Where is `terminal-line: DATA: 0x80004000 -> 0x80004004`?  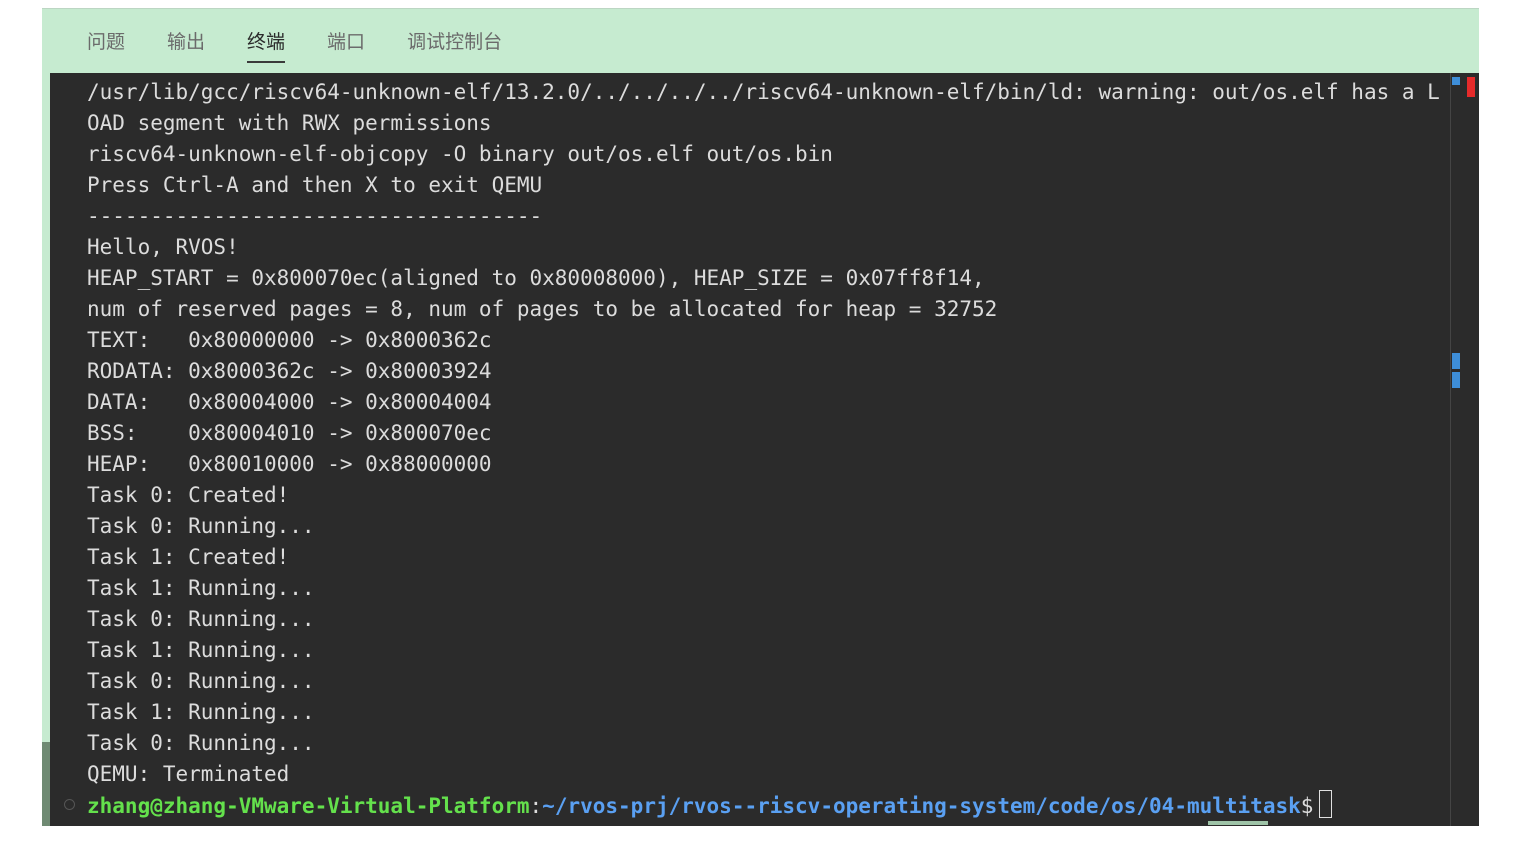 terminal-line: DATA: 0x80004000 -> 0x80004004 is located at coordinates (289, 402).